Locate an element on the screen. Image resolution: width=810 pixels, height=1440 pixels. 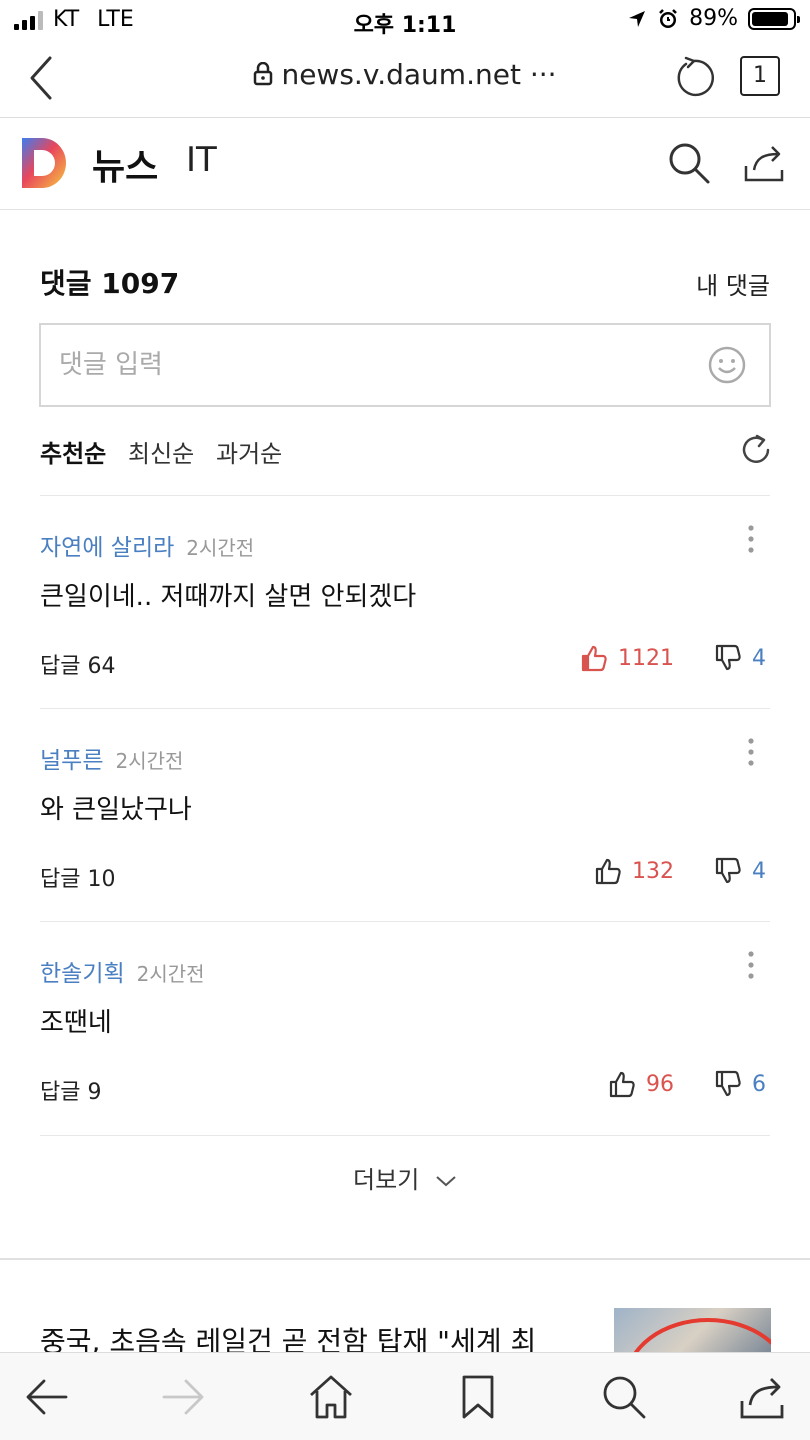
sort-oldest: 과거순 is located at coordinates (249, 451).